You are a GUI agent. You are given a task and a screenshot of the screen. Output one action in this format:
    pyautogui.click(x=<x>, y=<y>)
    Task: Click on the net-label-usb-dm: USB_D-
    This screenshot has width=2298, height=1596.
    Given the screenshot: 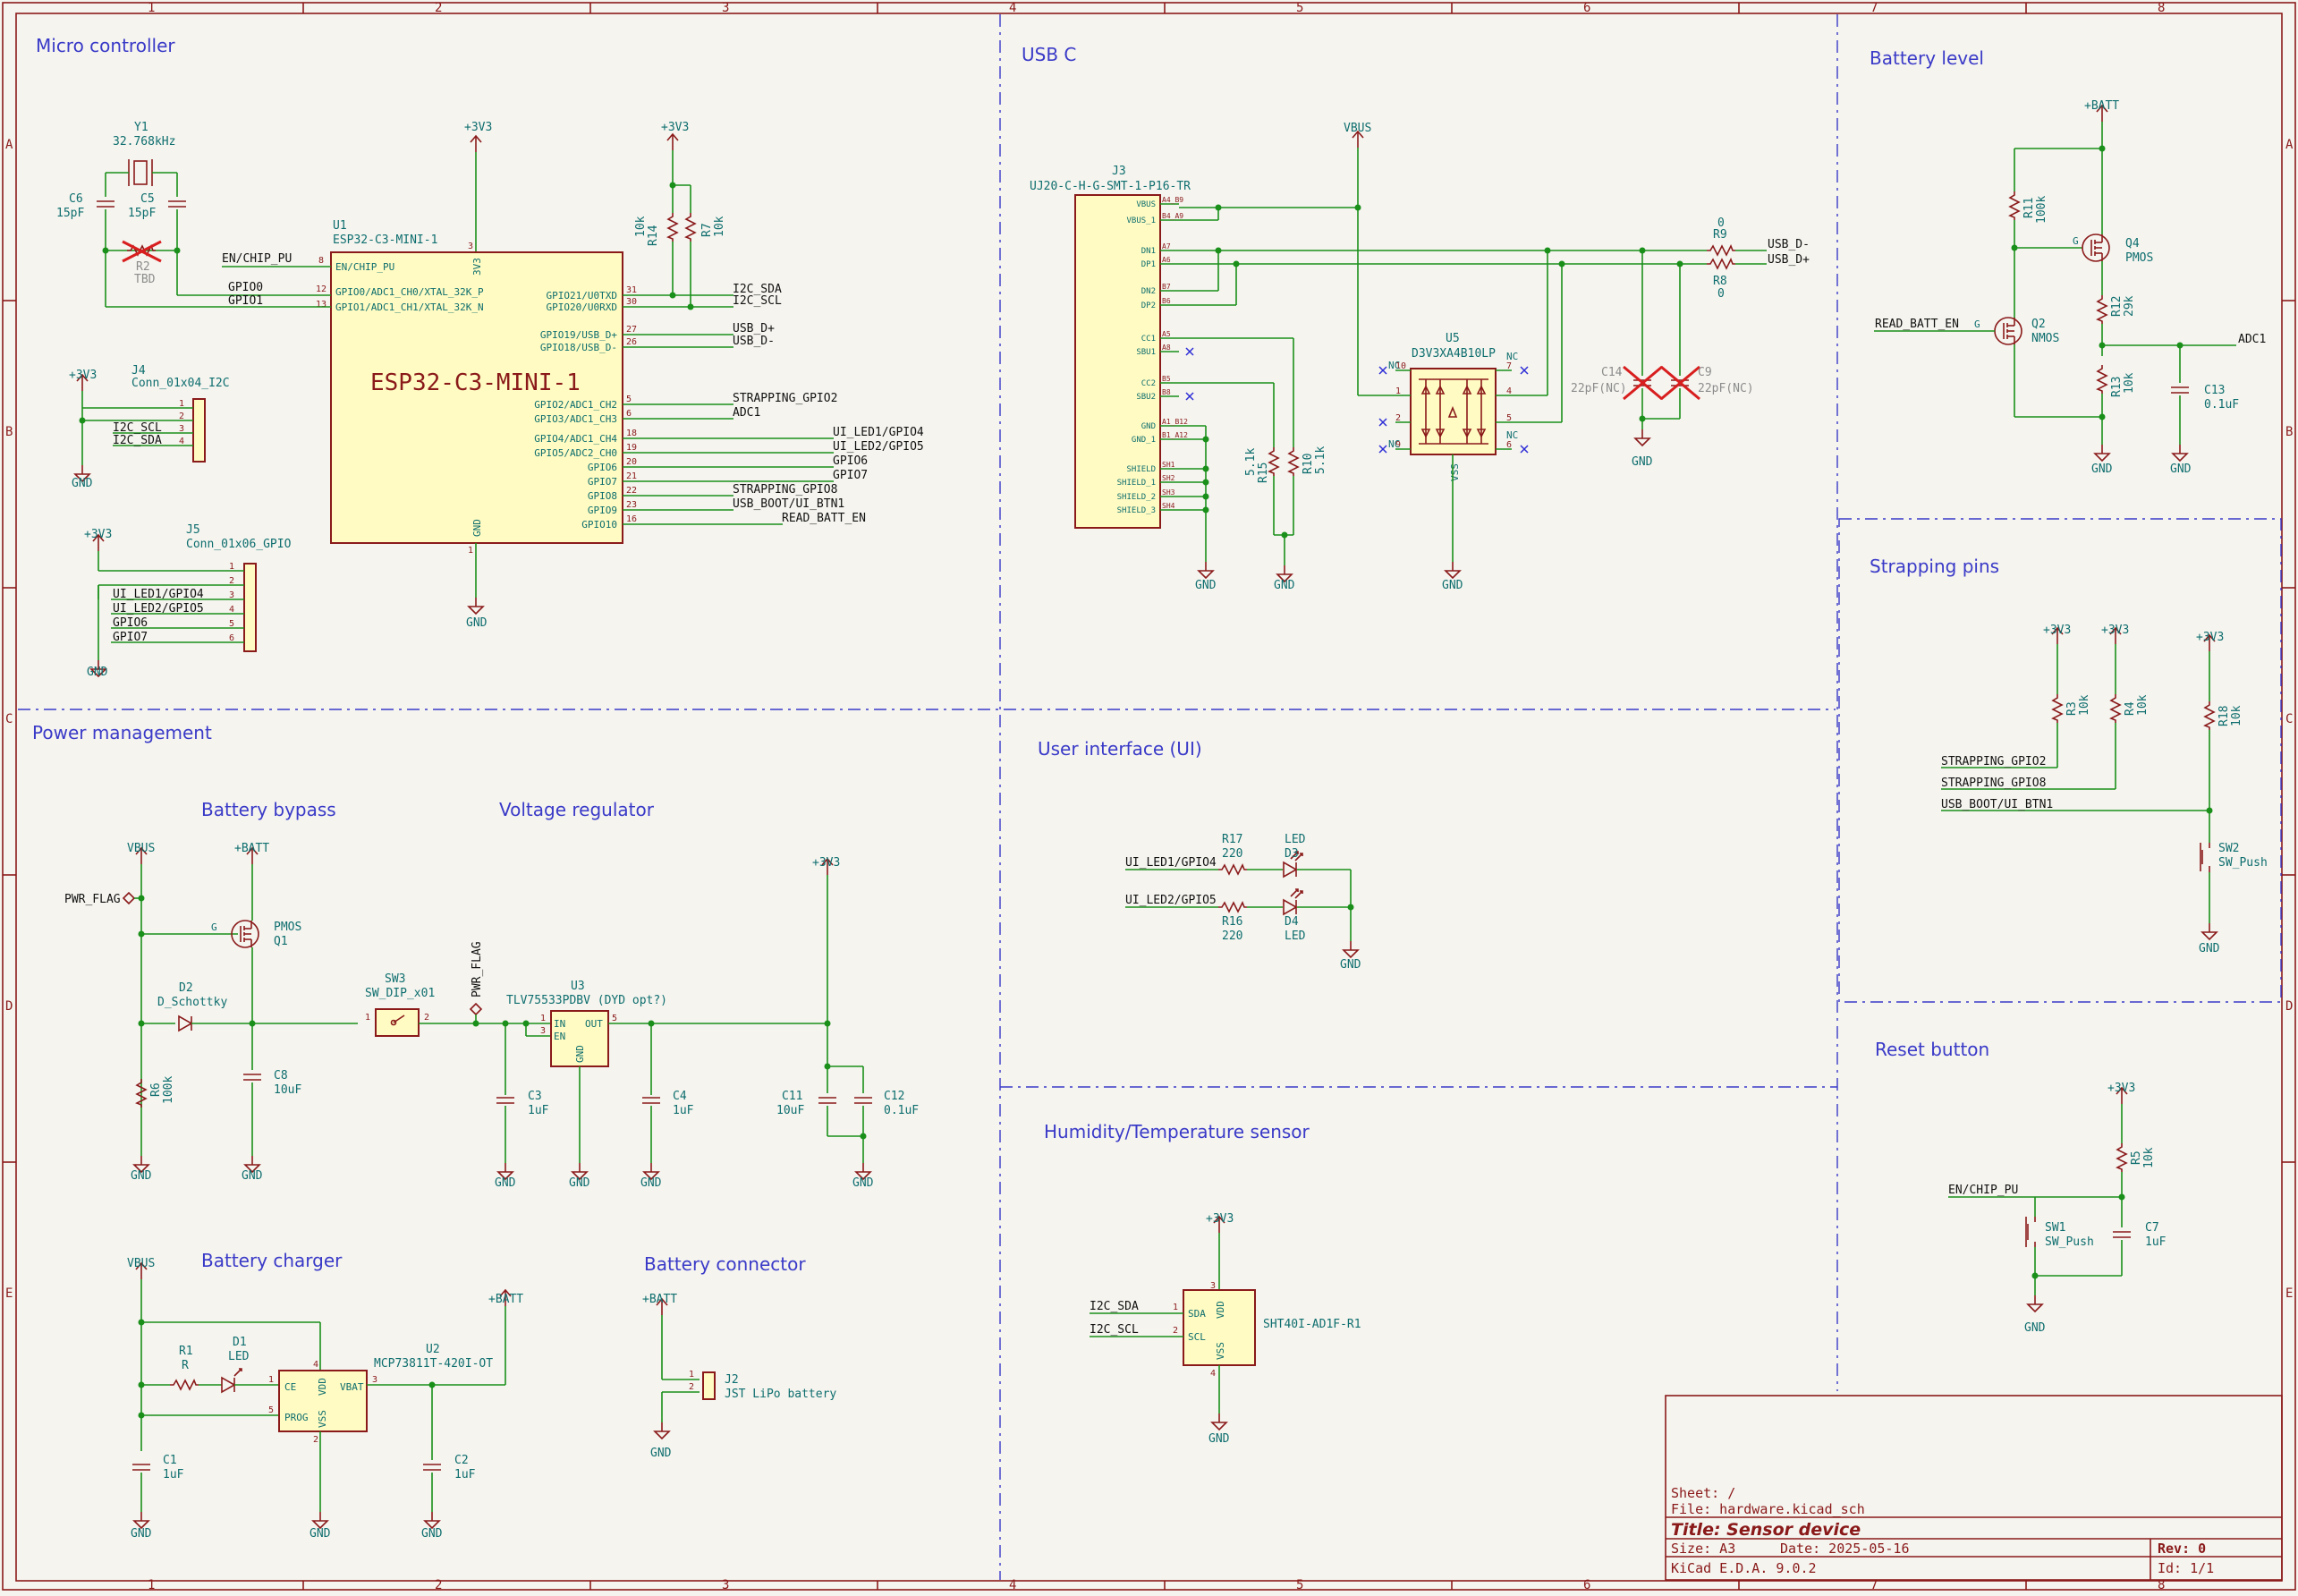 What is the action you would take?
    pyautogui.click(x=1789, y=244)
    